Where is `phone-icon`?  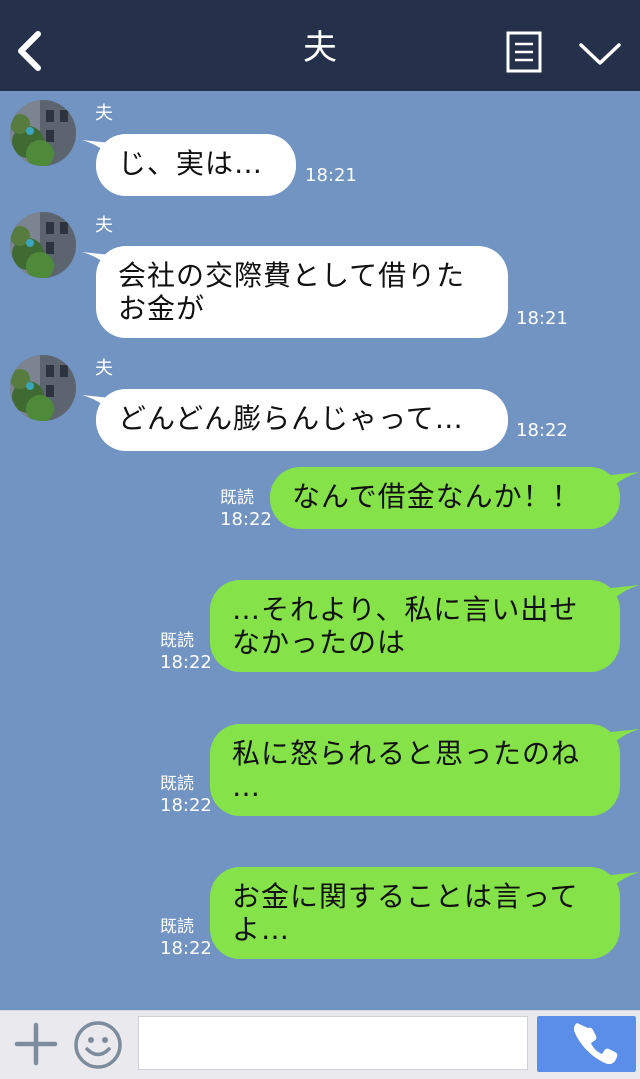
phone-icon is located at coordinates (595, 1044).